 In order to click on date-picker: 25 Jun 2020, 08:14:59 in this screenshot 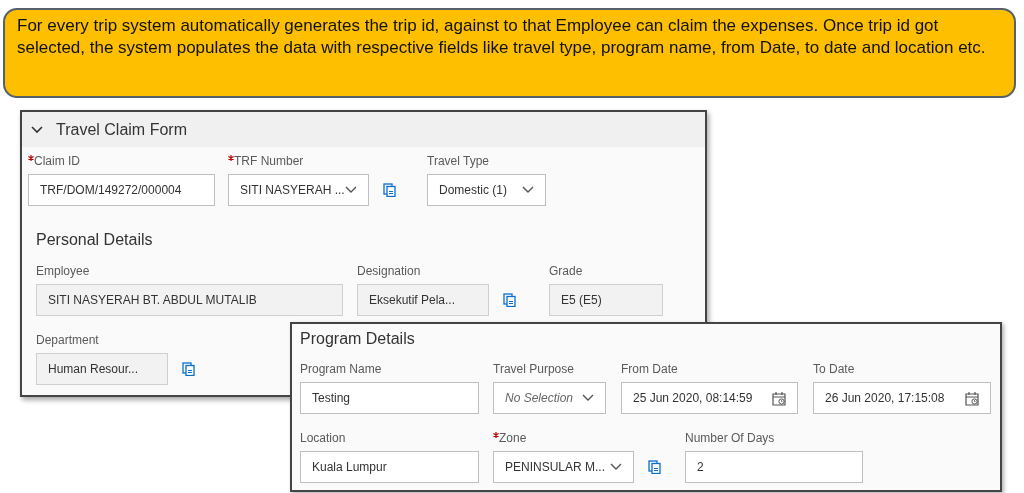, I will do `click(709, 398)`.